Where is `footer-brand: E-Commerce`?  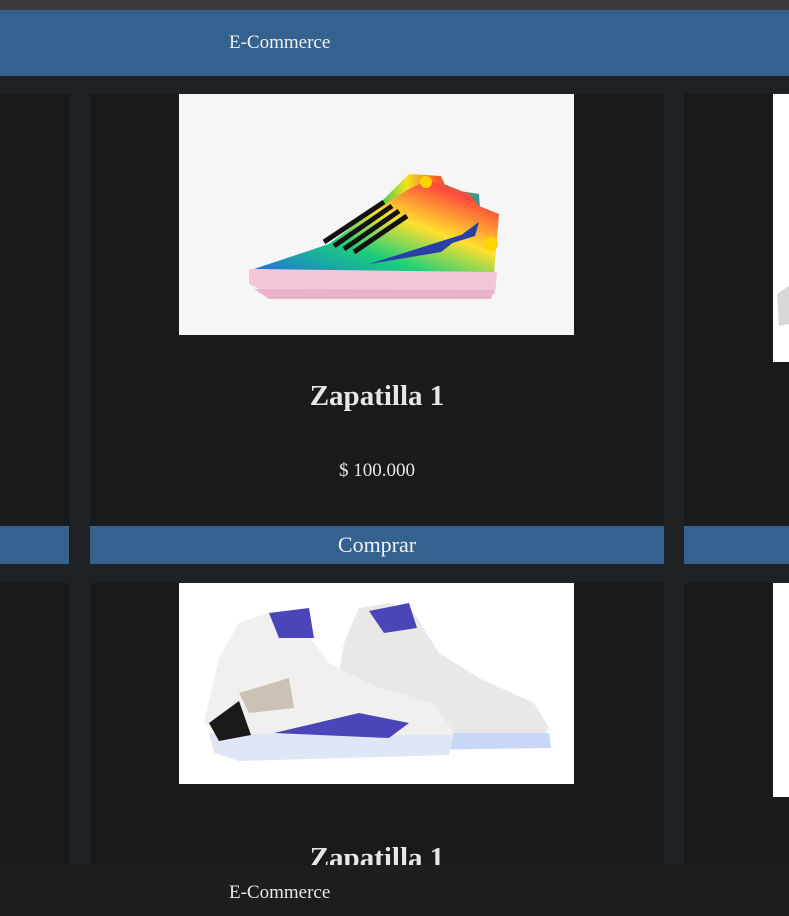 footer-brand: E-Commerce is located at coordinates (279, 893).